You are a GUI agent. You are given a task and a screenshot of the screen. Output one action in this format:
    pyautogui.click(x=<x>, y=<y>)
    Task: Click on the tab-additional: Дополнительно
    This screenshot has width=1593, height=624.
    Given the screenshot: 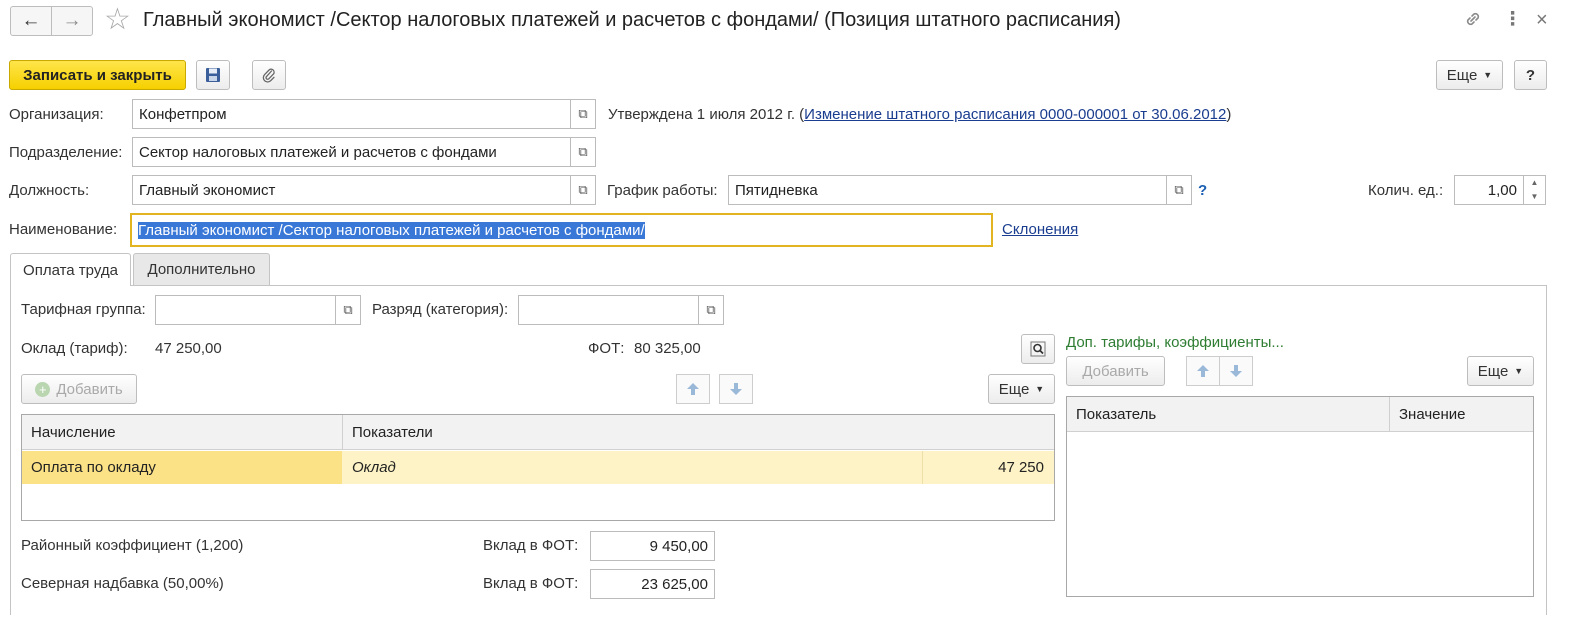 What is the action you would take?
    pyautogui.click(x=201, y=269)
    